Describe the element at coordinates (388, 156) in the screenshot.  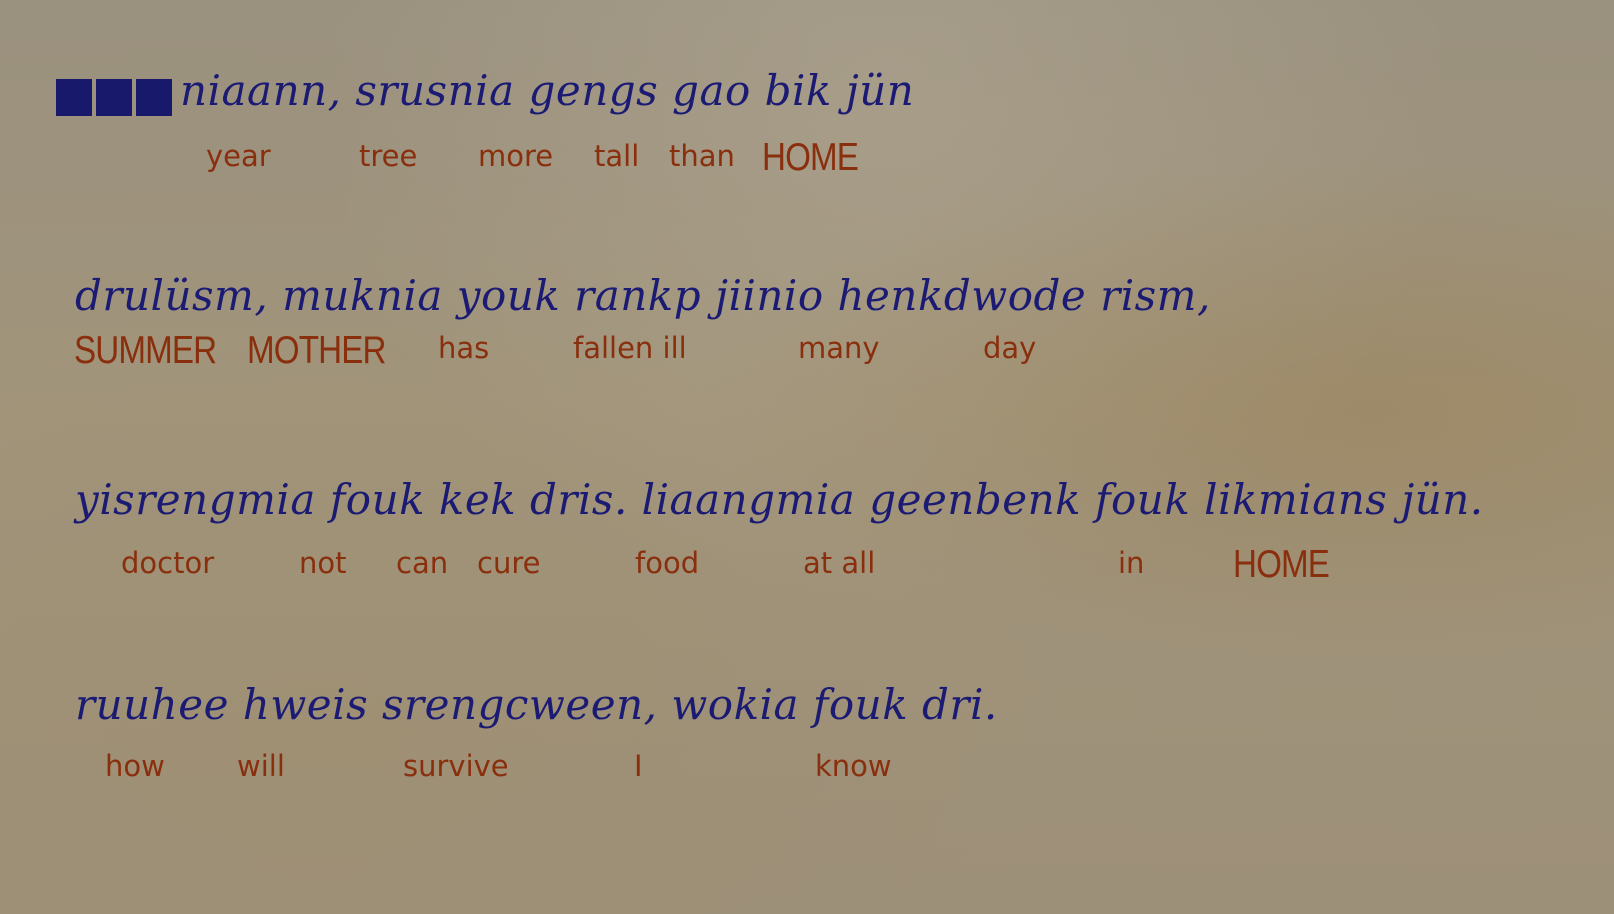
I see `gloss-word: tree` at that location.